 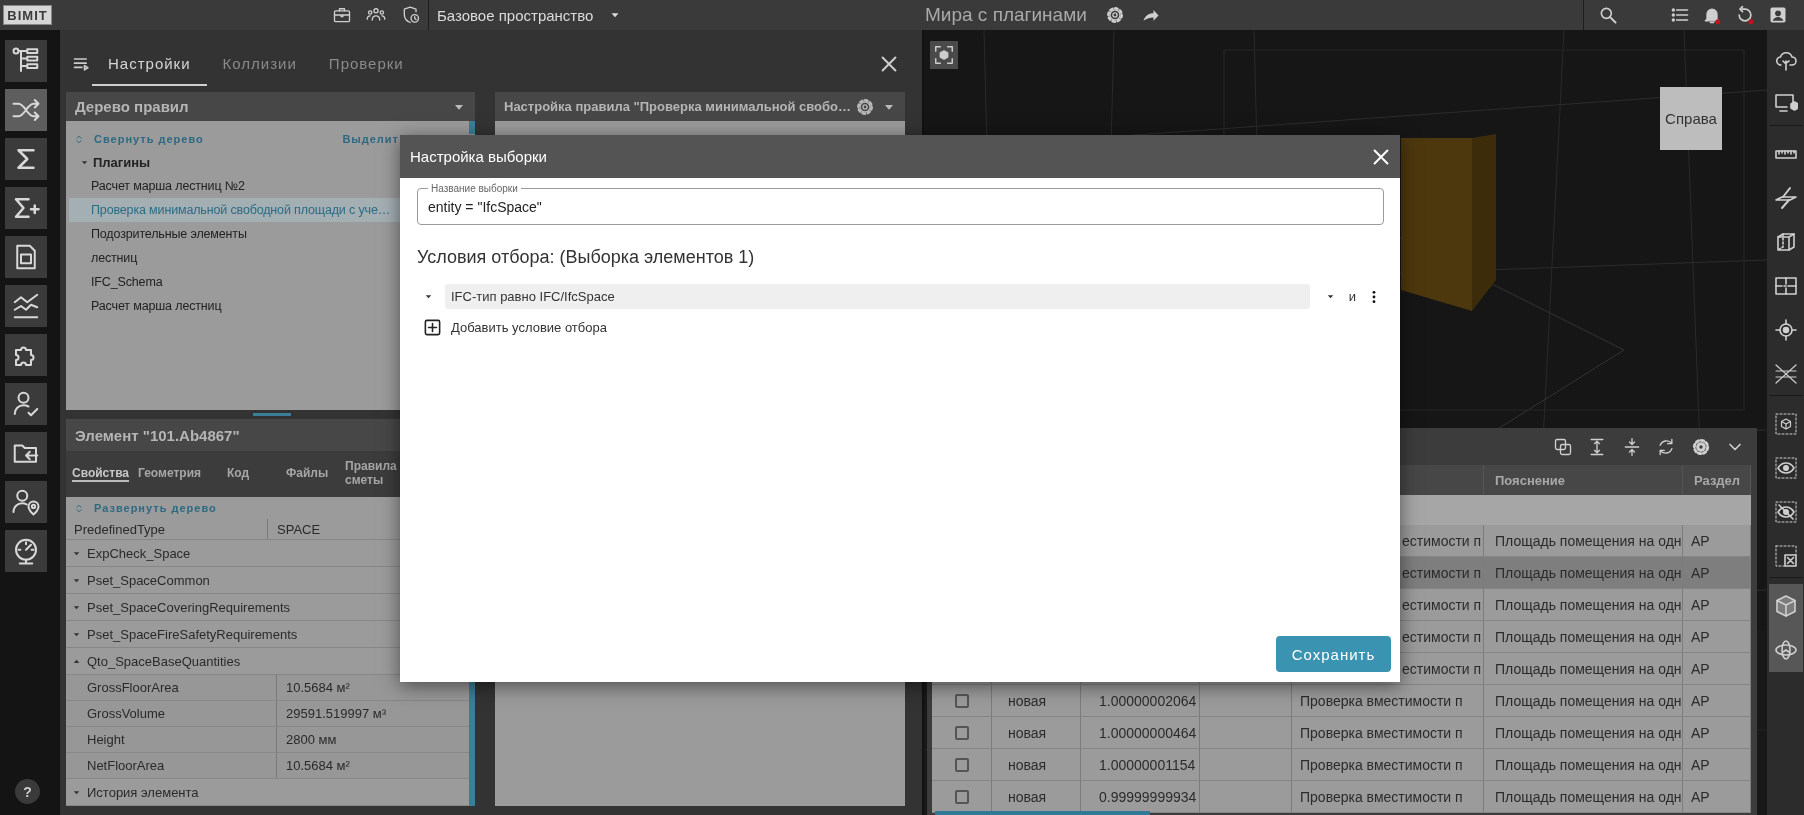 What do you see at coordinates (234, 258) in the screenshot?
I see `tree-item: лестниц` at bounding box center [234, 258].